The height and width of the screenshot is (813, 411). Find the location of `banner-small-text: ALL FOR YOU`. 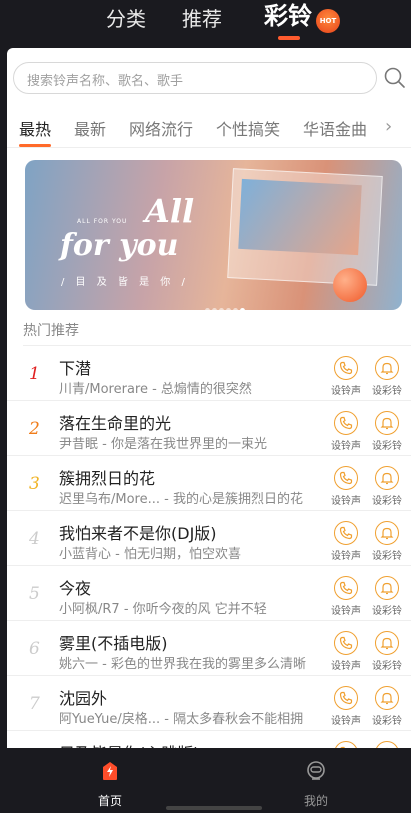

banner-small-text: ALL FOR YOU is located at coordinates (102, 221).